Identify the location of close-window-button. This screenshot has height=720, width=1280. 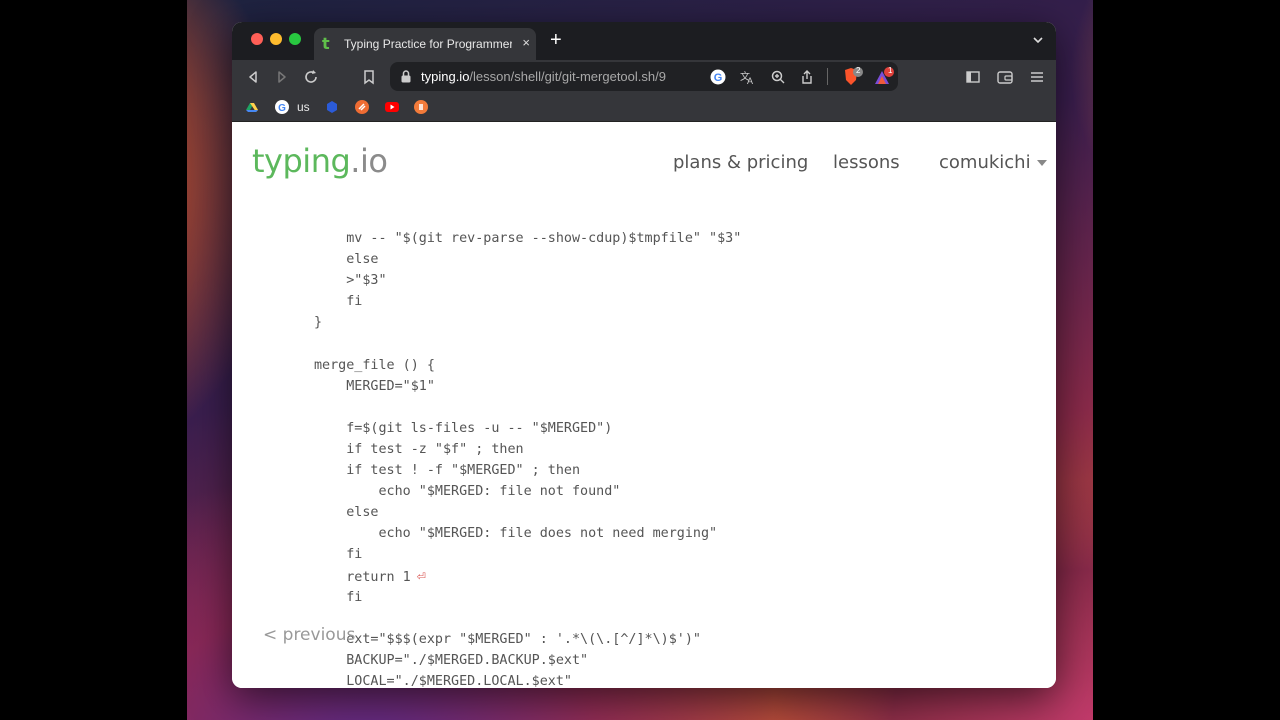
(257, 39).